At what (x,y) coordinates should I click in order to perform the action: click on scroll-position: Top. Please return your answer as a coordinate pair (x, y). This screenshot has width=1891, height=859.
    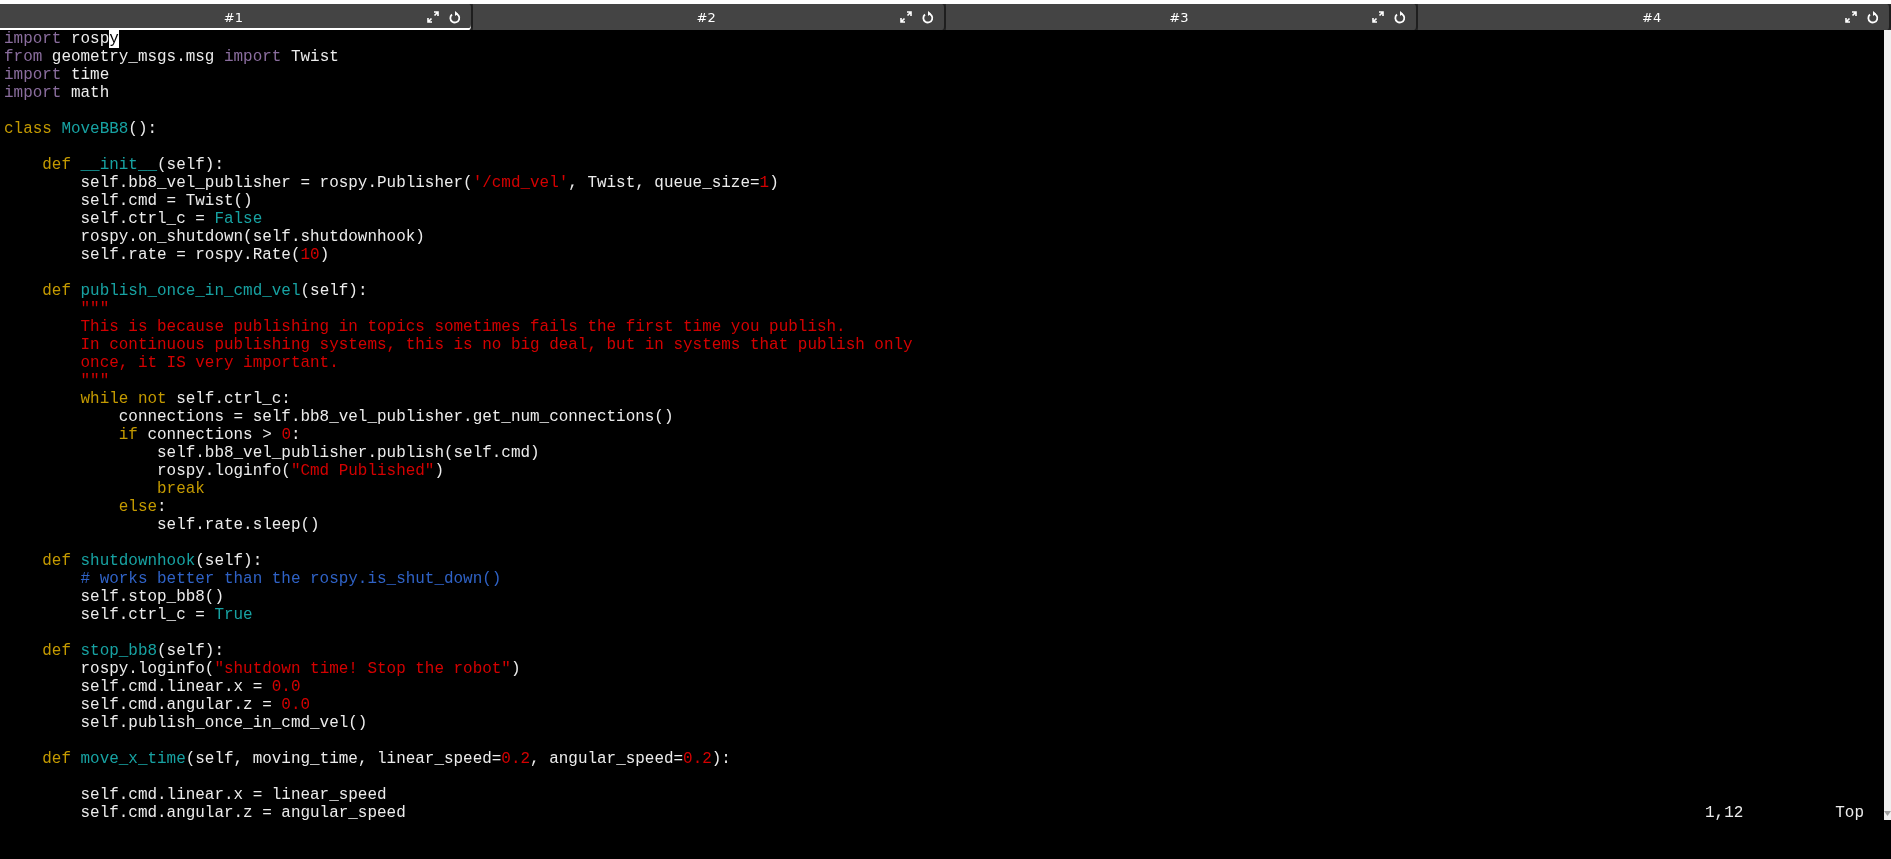
    Looking at the image, I should click on (1849, 813).